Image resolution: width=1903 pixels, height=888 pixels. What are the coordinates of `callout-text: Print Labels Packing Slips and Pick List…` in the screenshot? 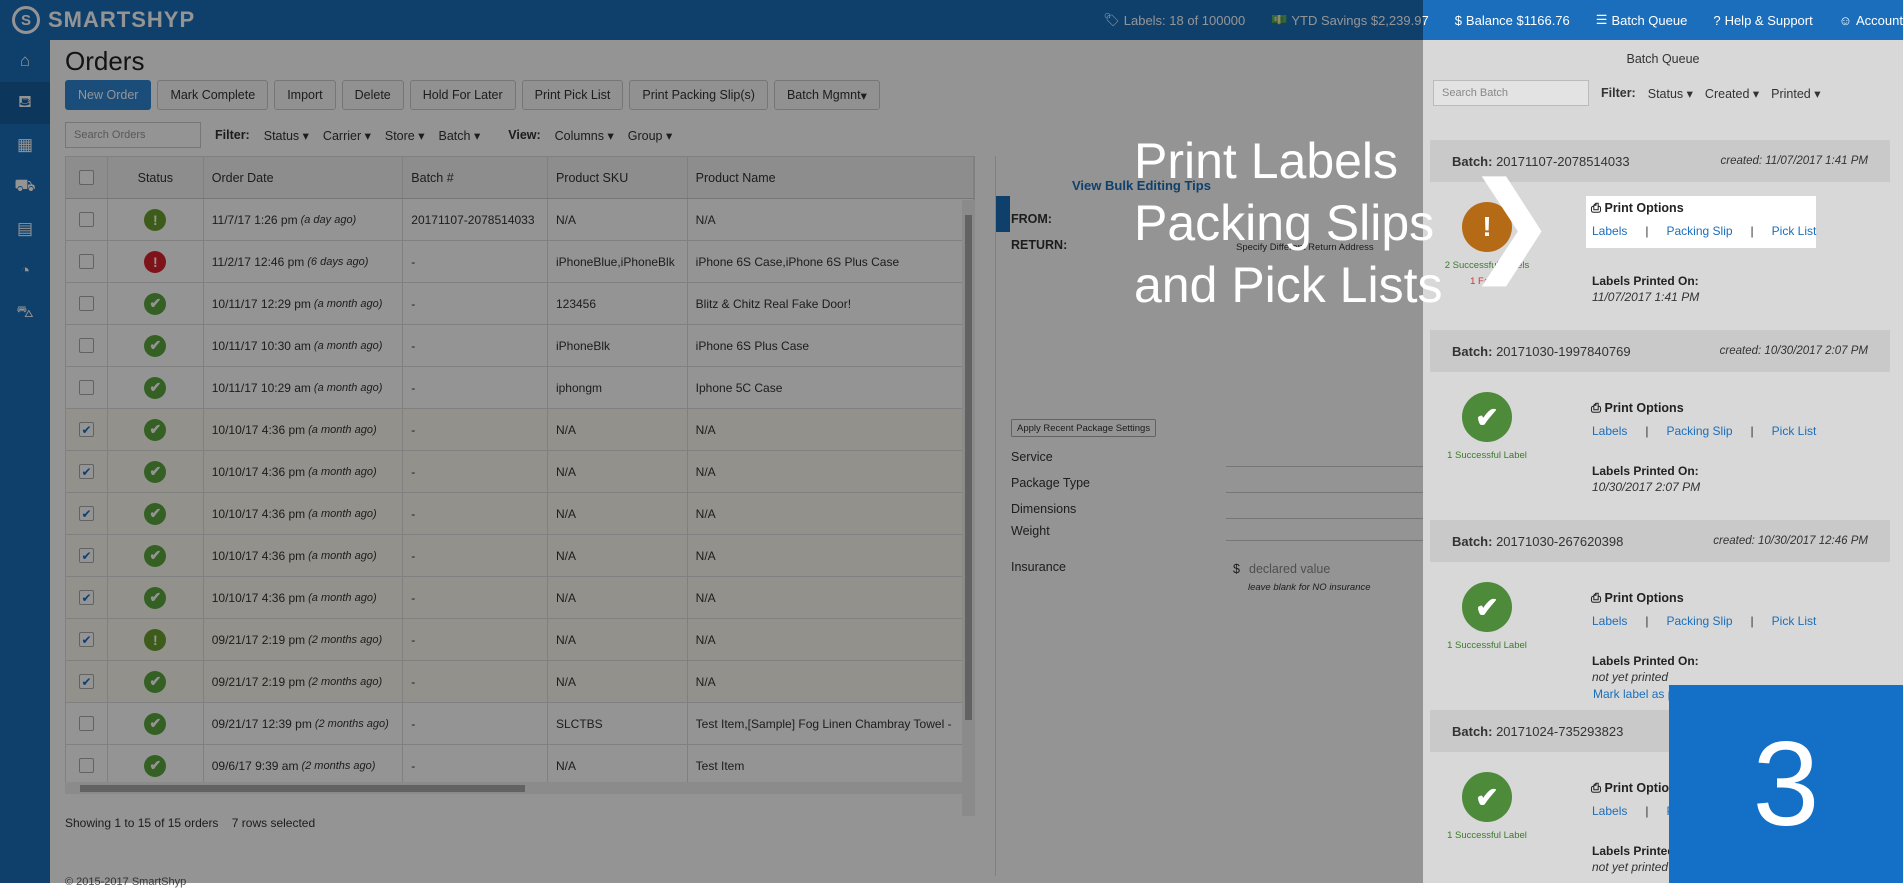 It's located at (1288, 223).